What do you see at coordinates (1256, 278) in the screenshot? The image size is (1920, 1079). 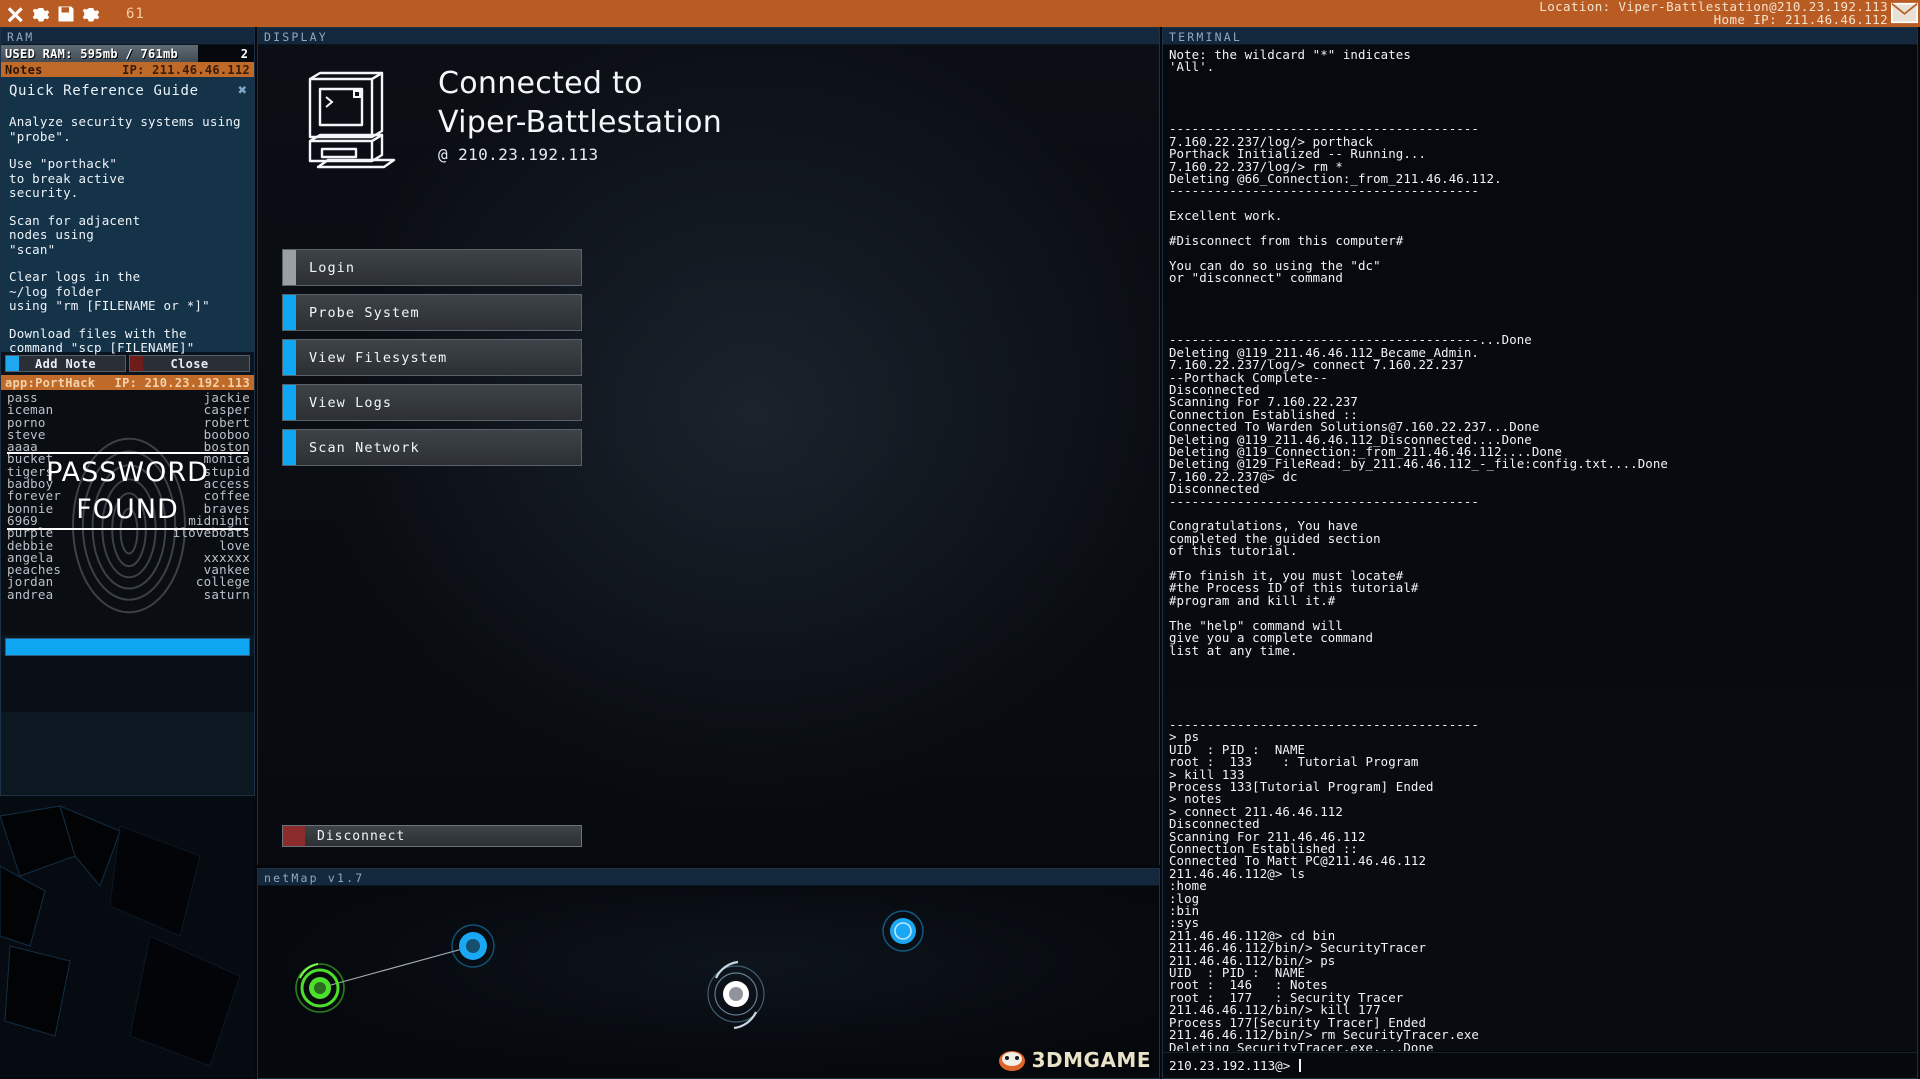 I see `terminal-line: or "disconnect" command` at bounding box center [1256, 278].